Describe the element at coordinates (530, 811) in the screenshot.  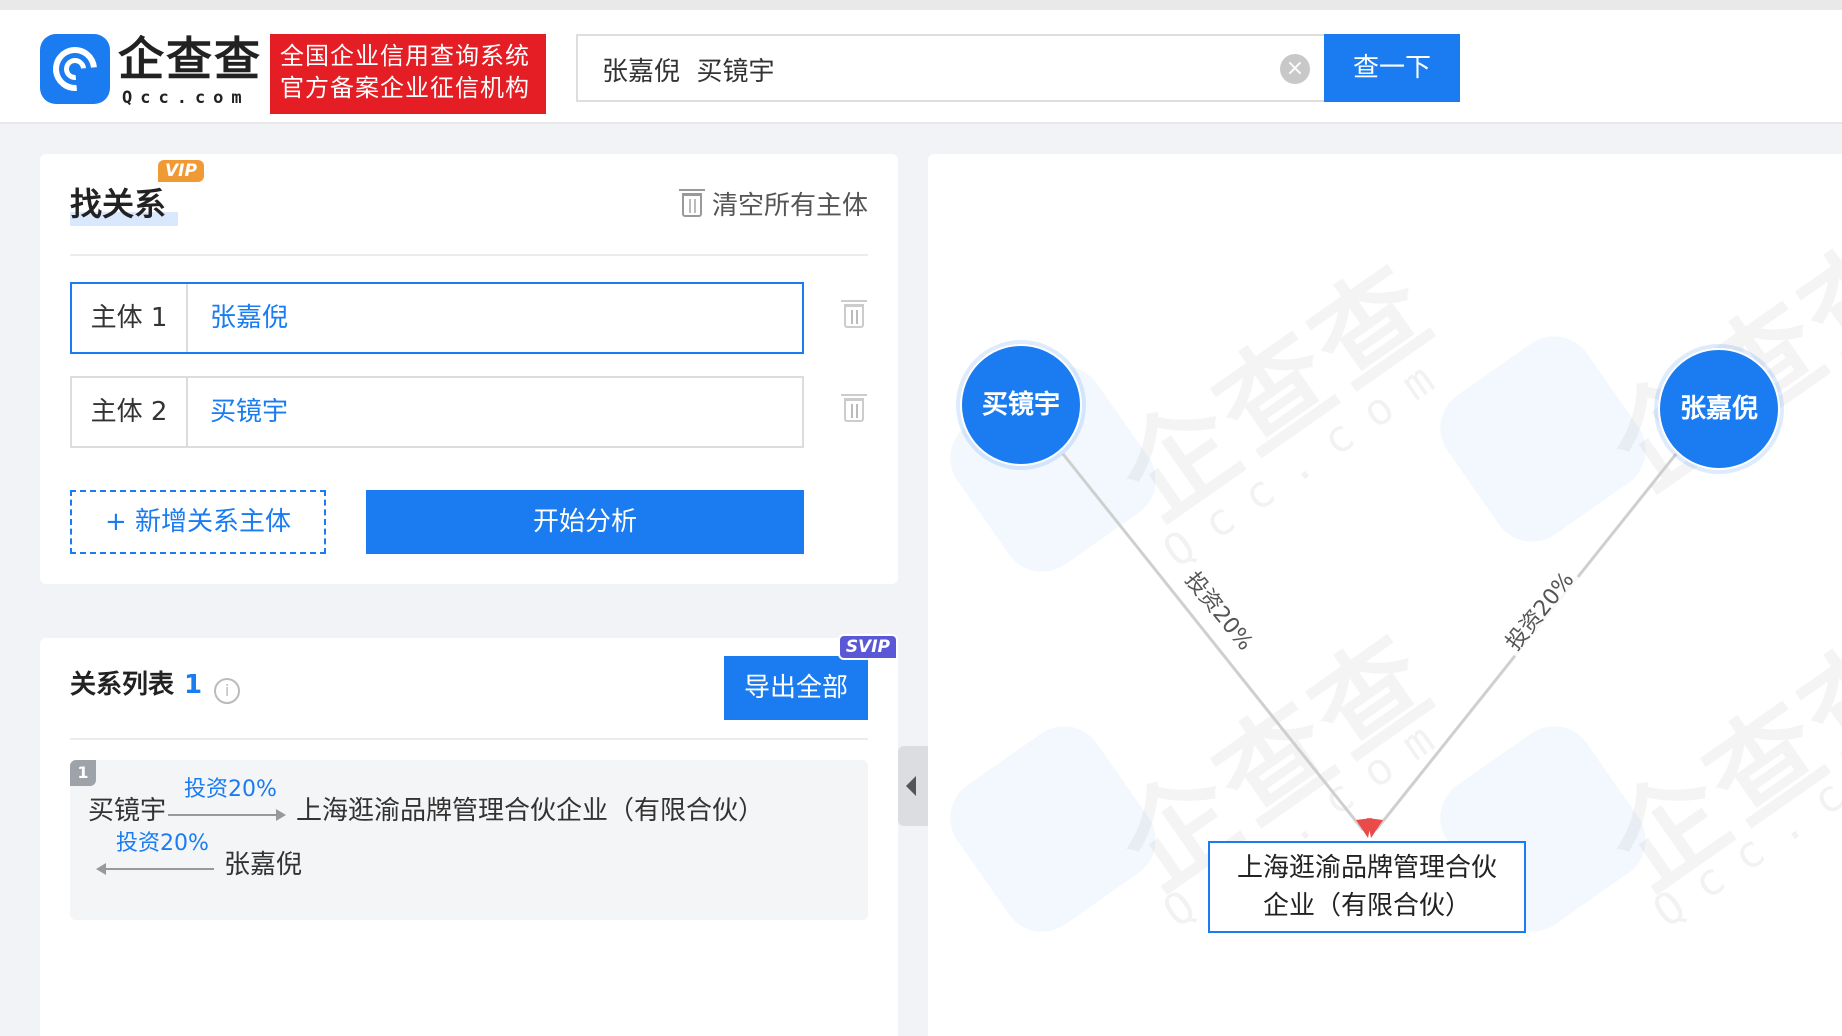
I see `relation-company: 上海逛渝品牌管理合伙企业（有限合伙）` at that location.